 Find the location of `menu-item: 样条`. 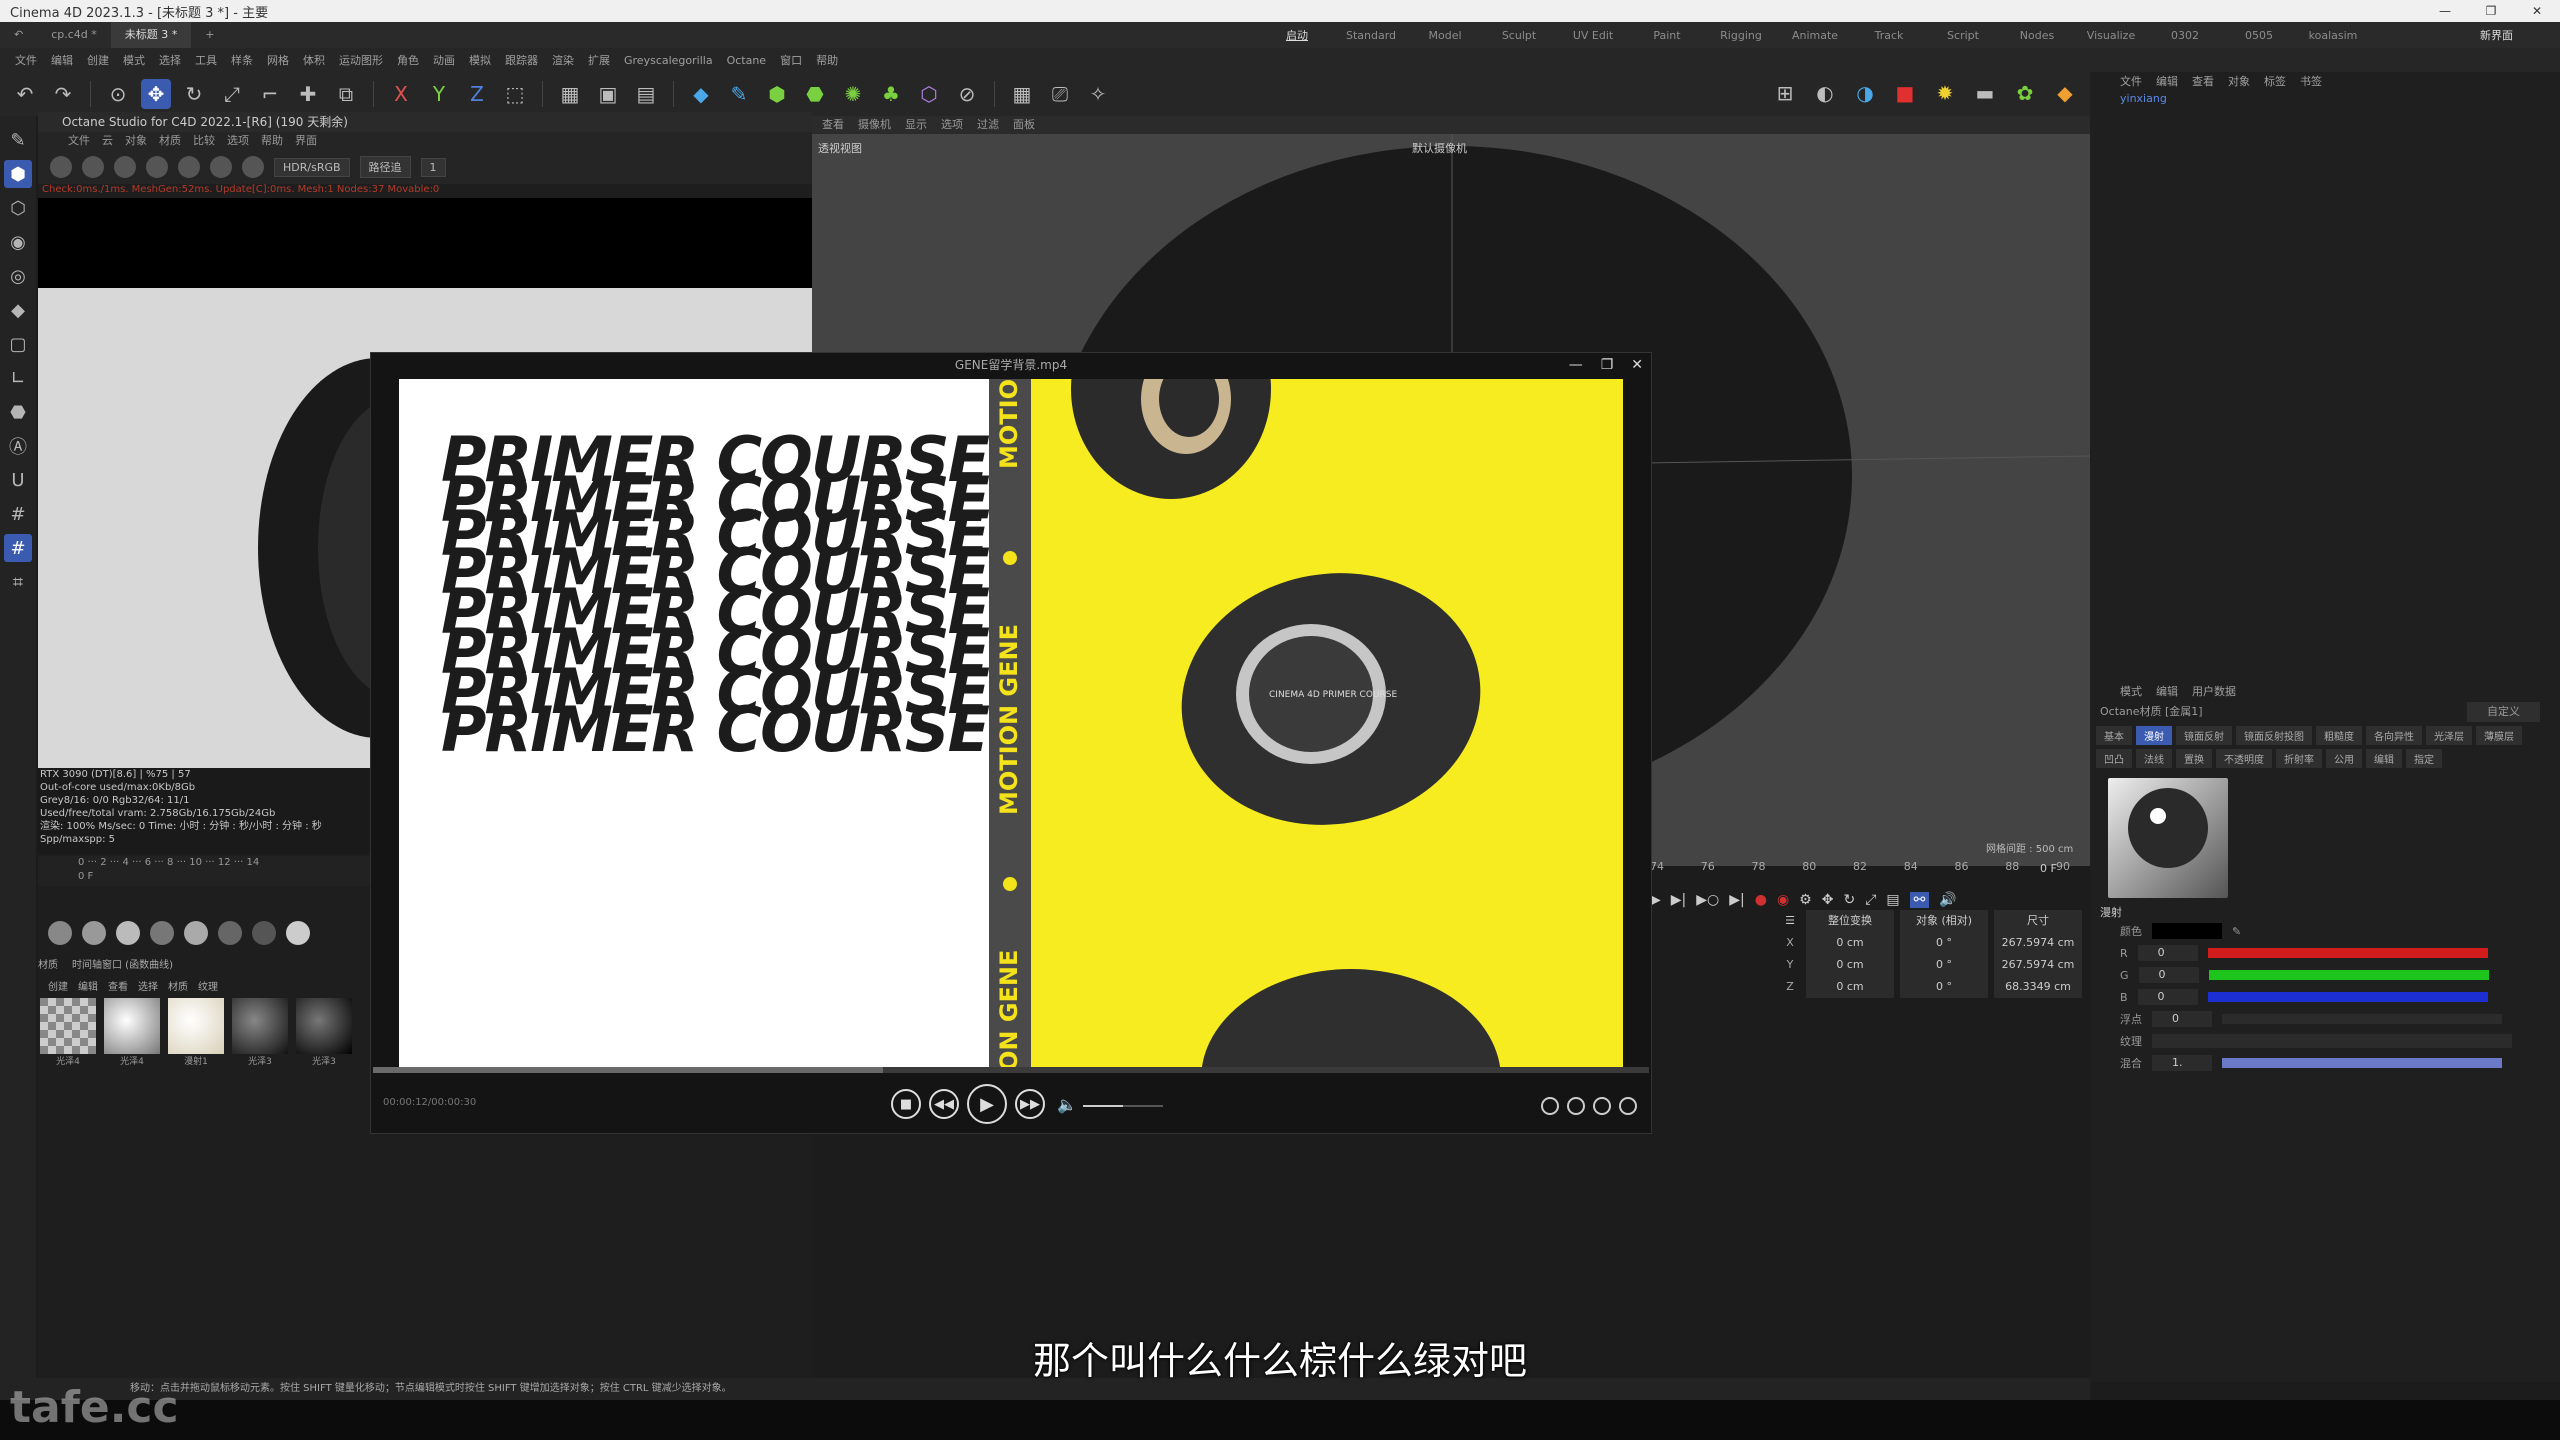

menu-item: 样条 is located at coordinates (242, 60).